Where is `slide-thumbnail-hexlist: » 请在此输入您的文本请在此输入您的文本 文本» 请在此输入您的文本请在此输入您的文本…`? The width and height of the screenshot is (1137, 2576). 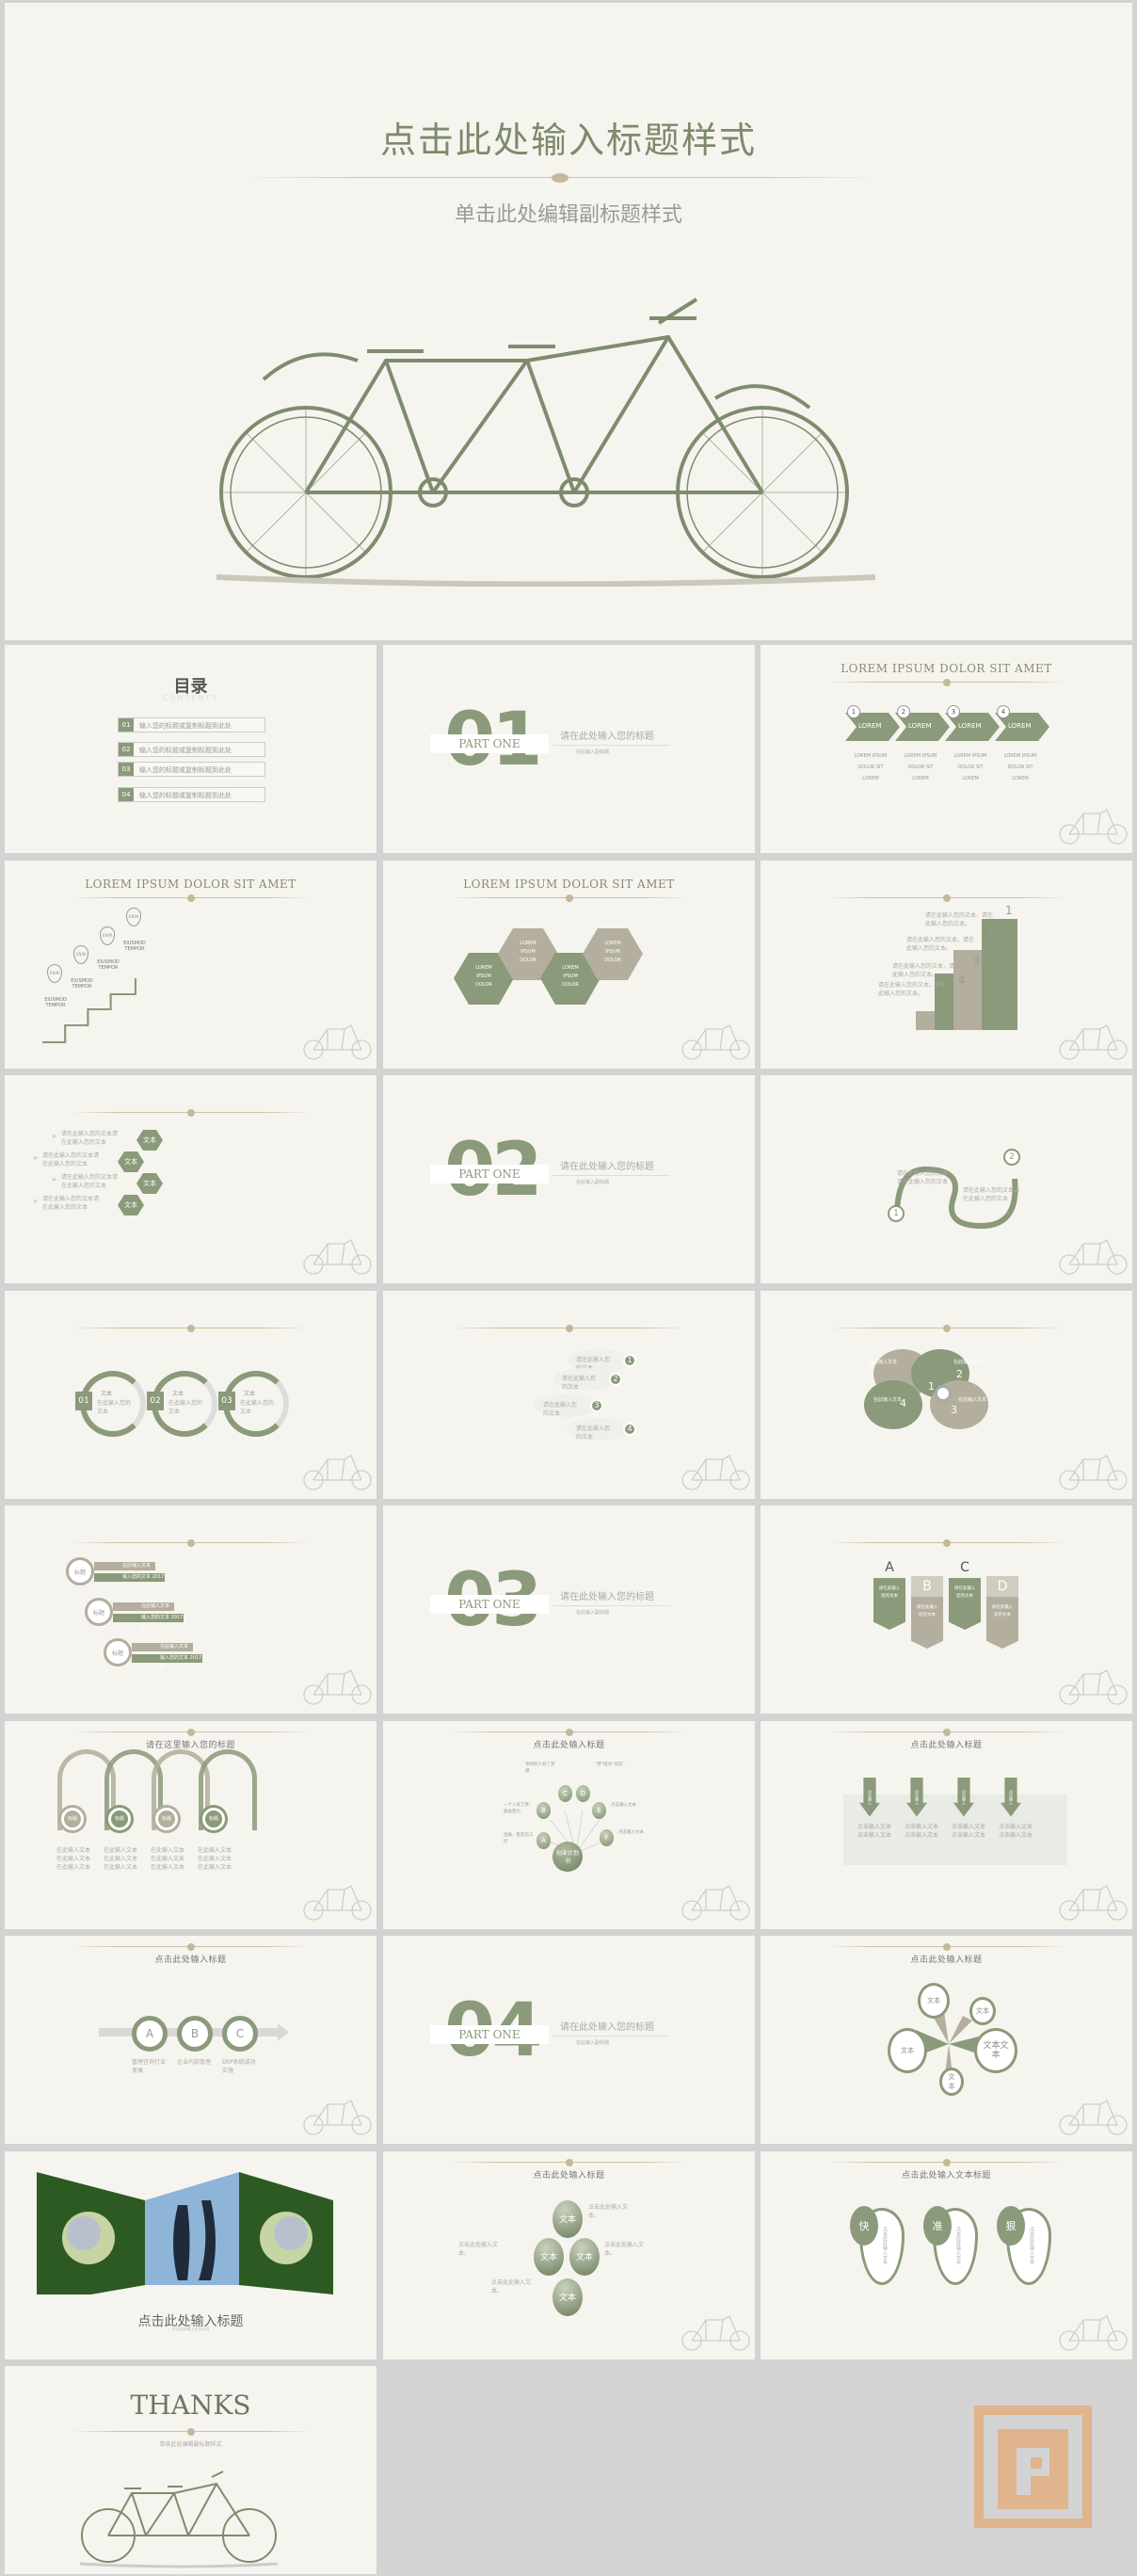 slide-thumbnail-hexlist: » 请在此输入您的文本请在此输入您的文本 文本» 请在此输入您的文本请在此输入您的文本… is located at coordinates (191, 1179).